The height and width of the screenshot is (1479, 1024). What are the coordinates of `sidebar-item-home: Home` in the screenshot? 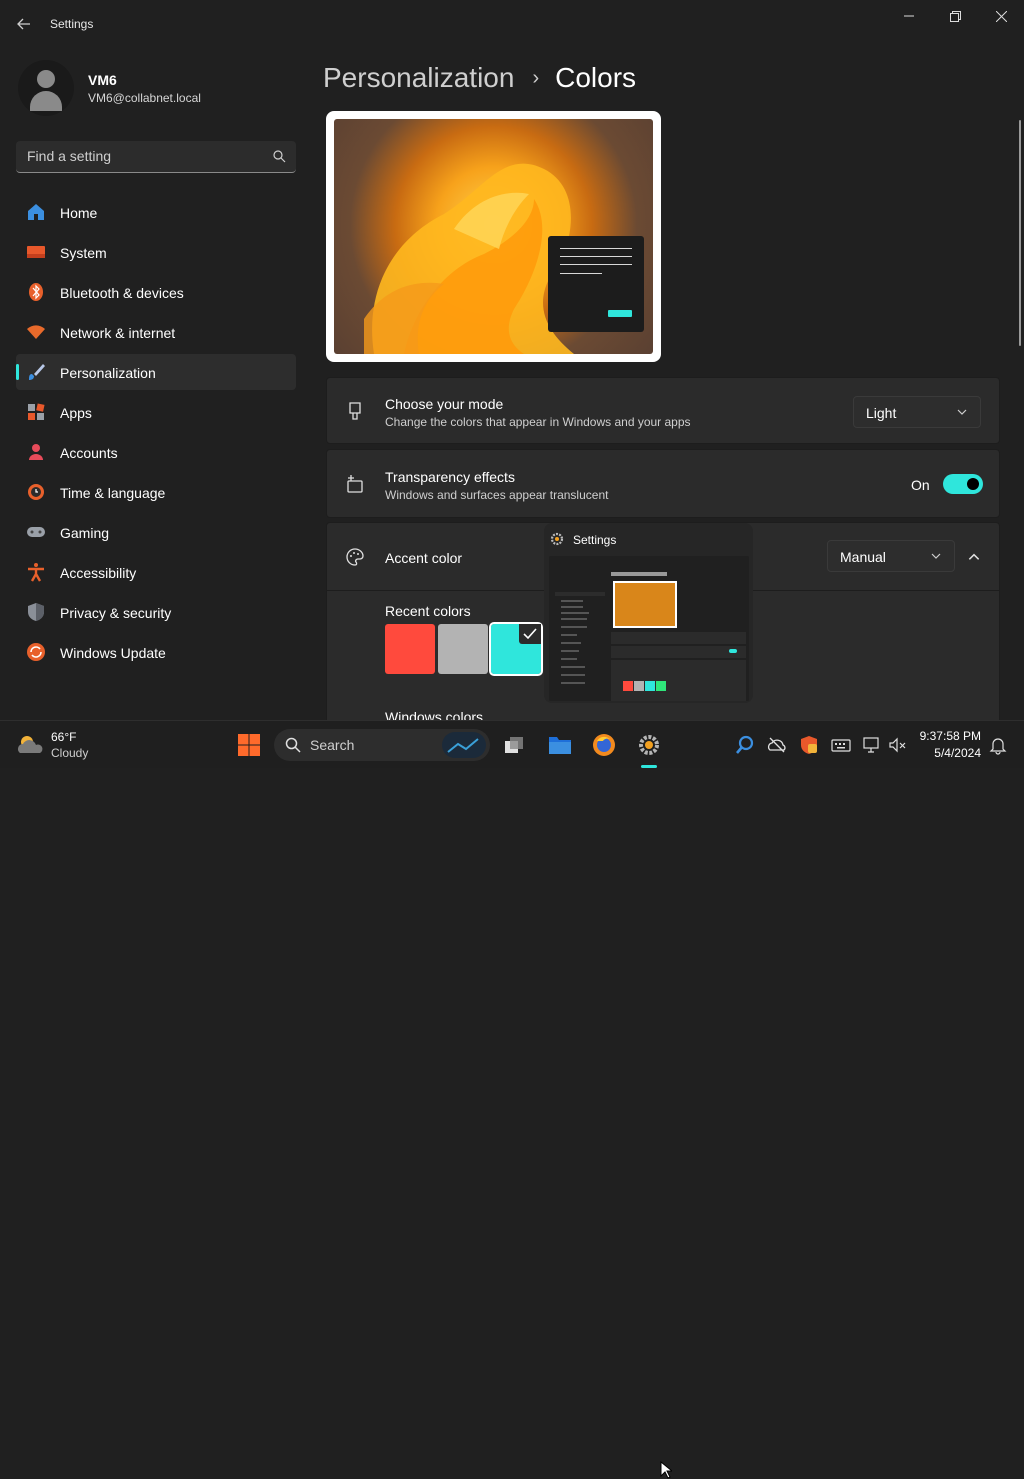 It's located at (156, 212).